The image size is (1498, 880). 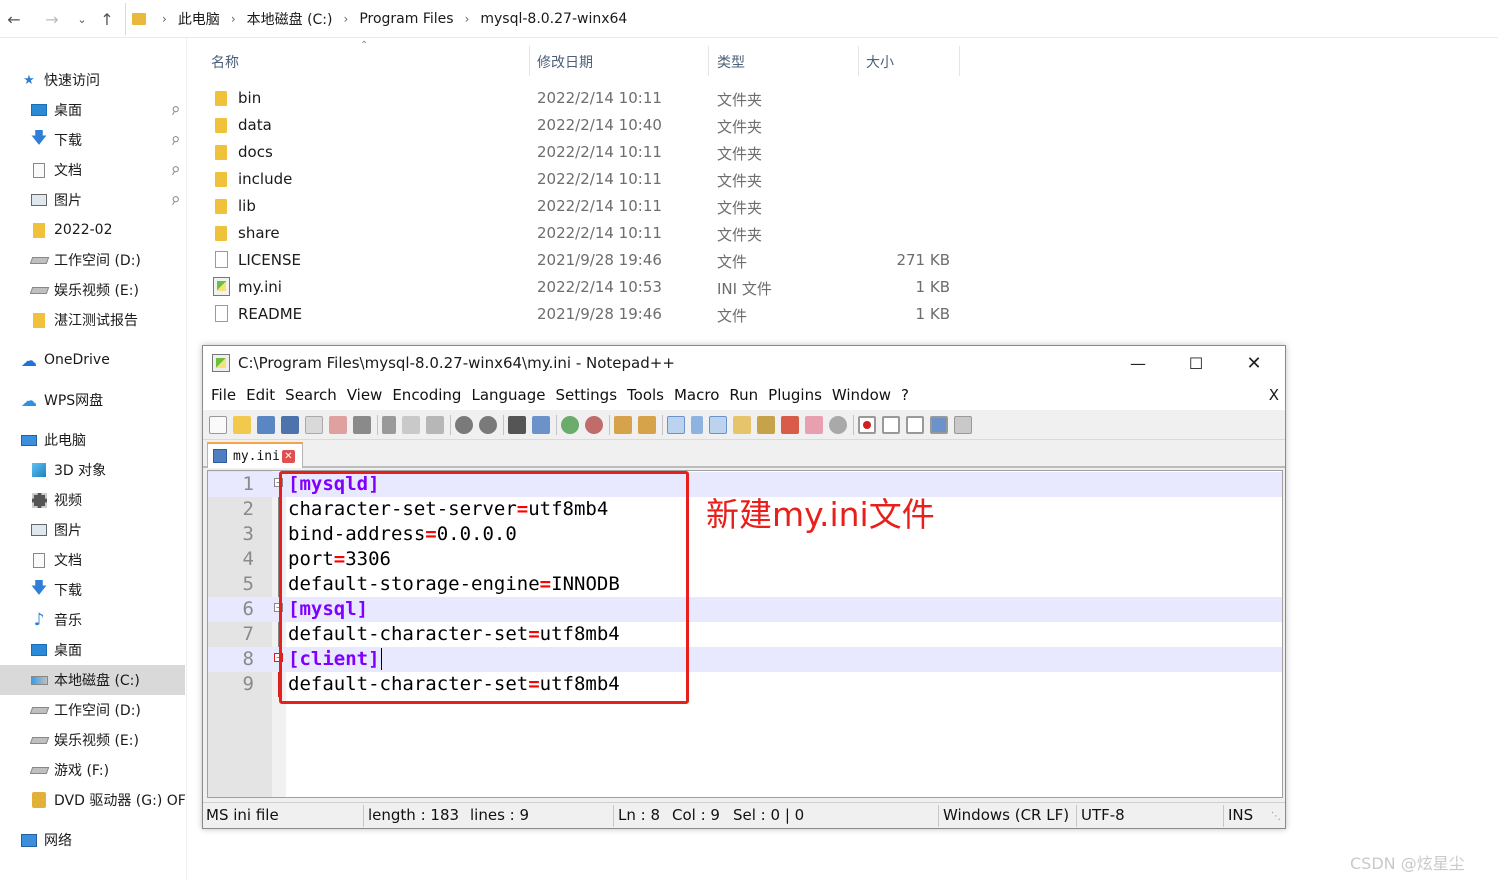 What do you see at coordinates (790, 424) in the screenshot?
I see `user-define-language-icon` at bounding box center [790, 424].